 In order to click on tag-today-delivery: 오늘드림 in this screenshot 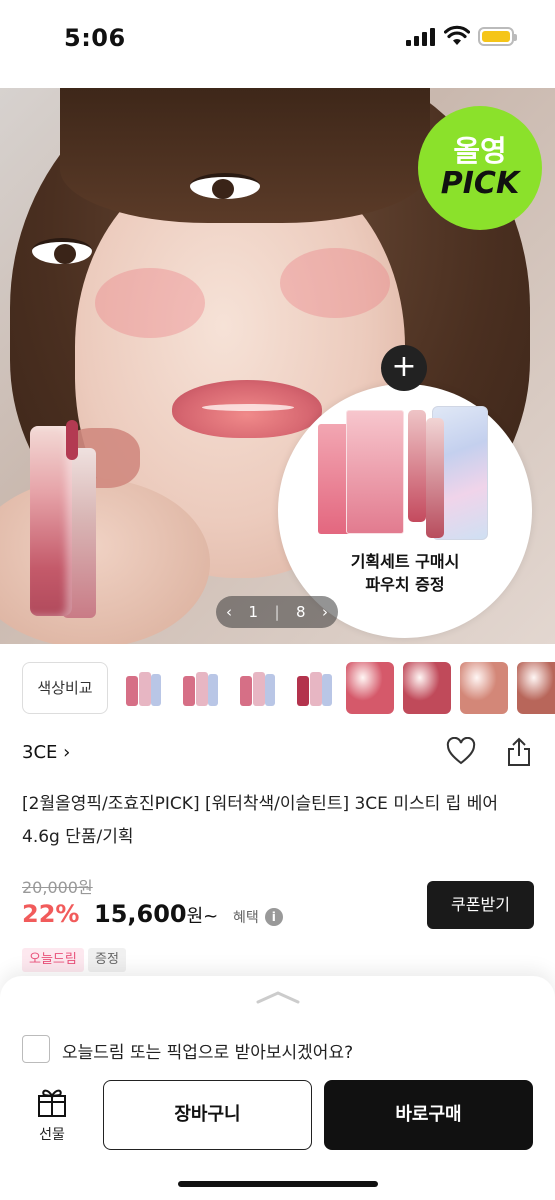, I will do `click(53, 960)`.